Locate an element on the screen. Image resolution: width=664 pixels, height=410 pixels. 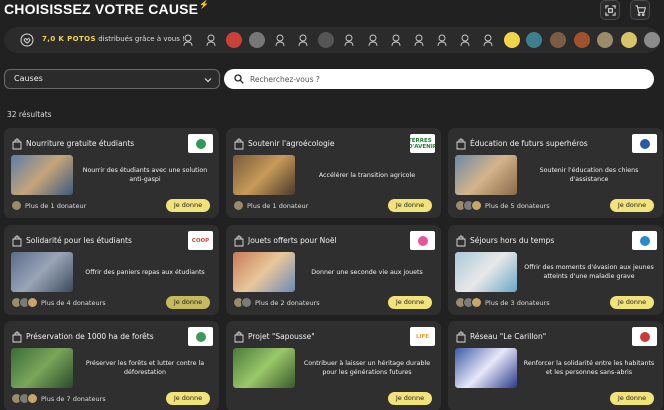
donor-stat: 7,0 K POTOS distribués grâce à vous ! is located at coordinates (113, 39).